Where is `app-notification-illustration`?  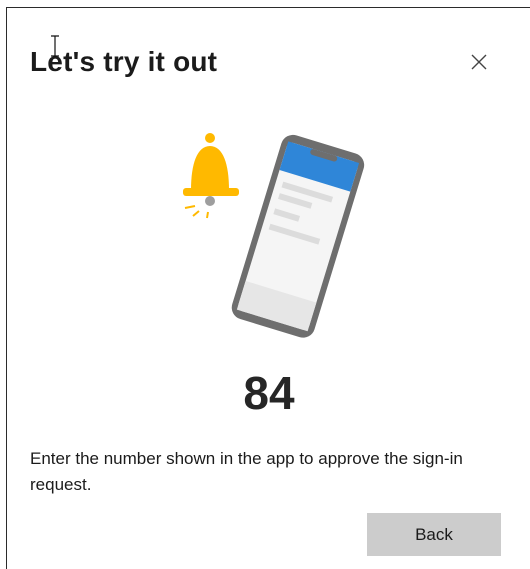
app-notification-illustration is located at coordinates (270, 236).